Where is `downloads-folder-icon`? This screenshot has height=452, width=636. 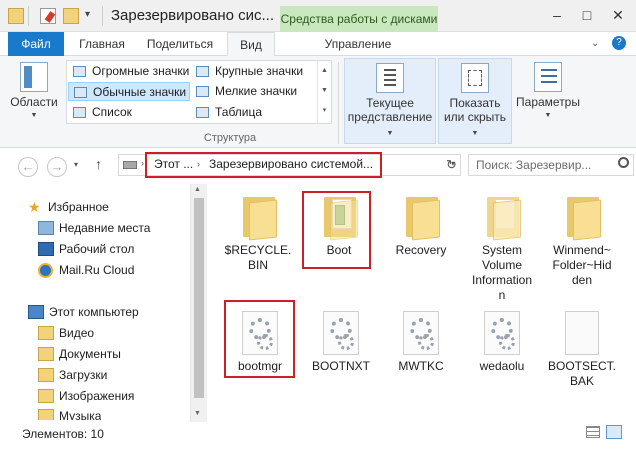 downloads-folder-icon is located at coordinates (46, 375).